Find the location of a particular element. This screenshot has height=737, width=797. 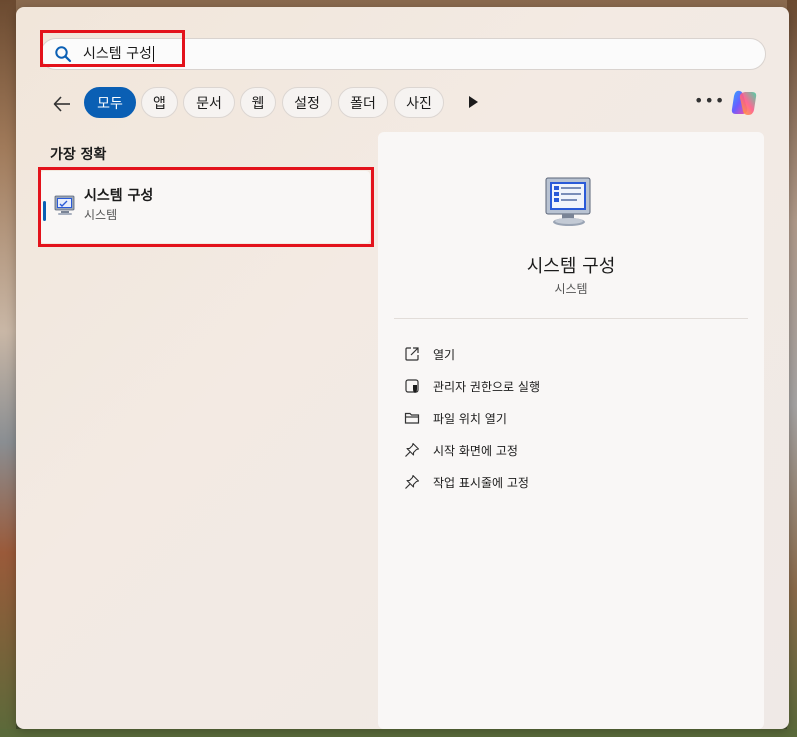

detail-subtitle: 시스템 is located at coordinates (571, 289).